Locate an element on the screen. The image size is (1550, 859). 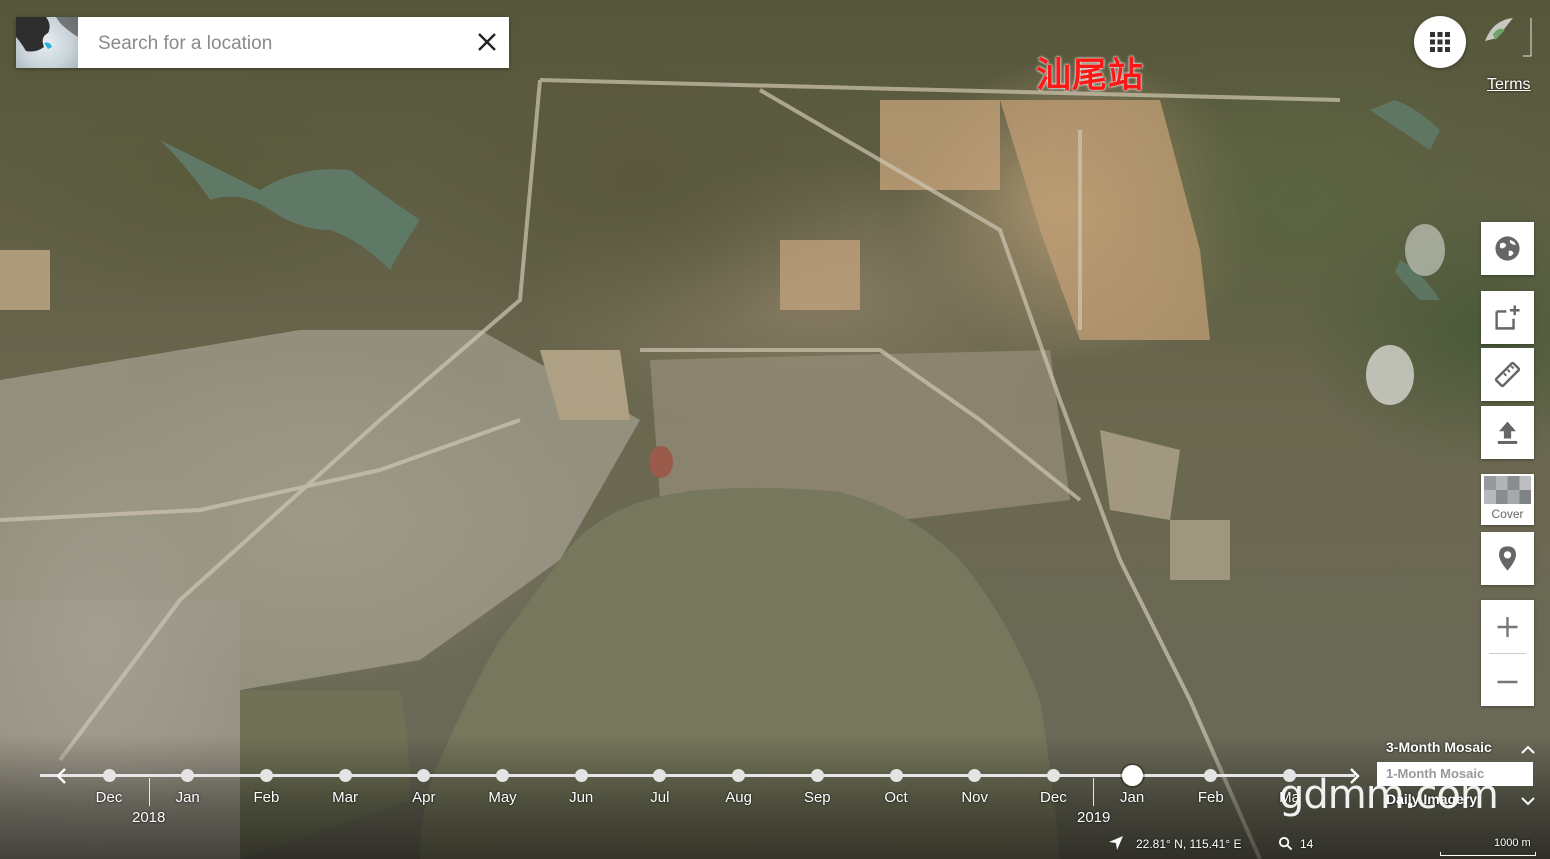
location-pin-icon is located at coordinates (1507, 558).